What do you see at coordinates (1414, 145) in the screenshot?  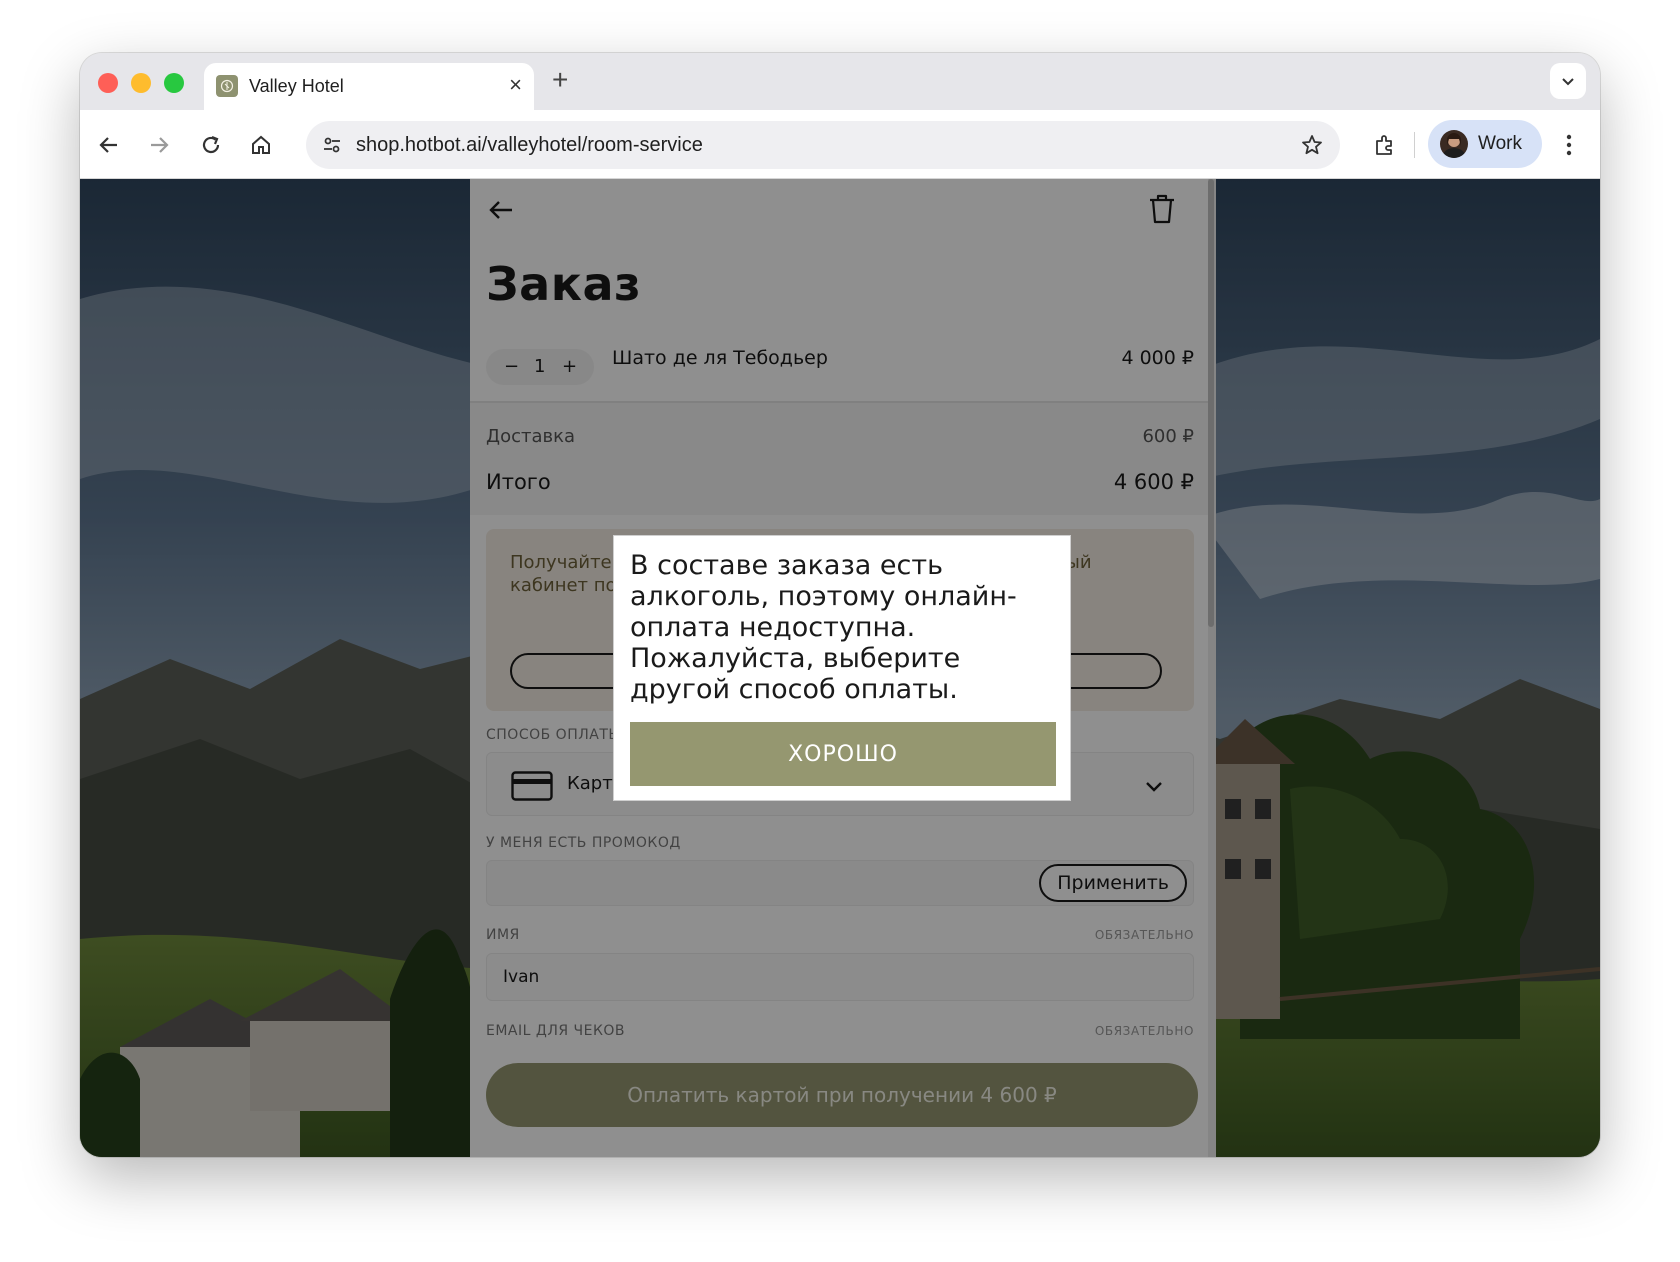 I see `toolbar-divider` at bounding box center [1414, 145].